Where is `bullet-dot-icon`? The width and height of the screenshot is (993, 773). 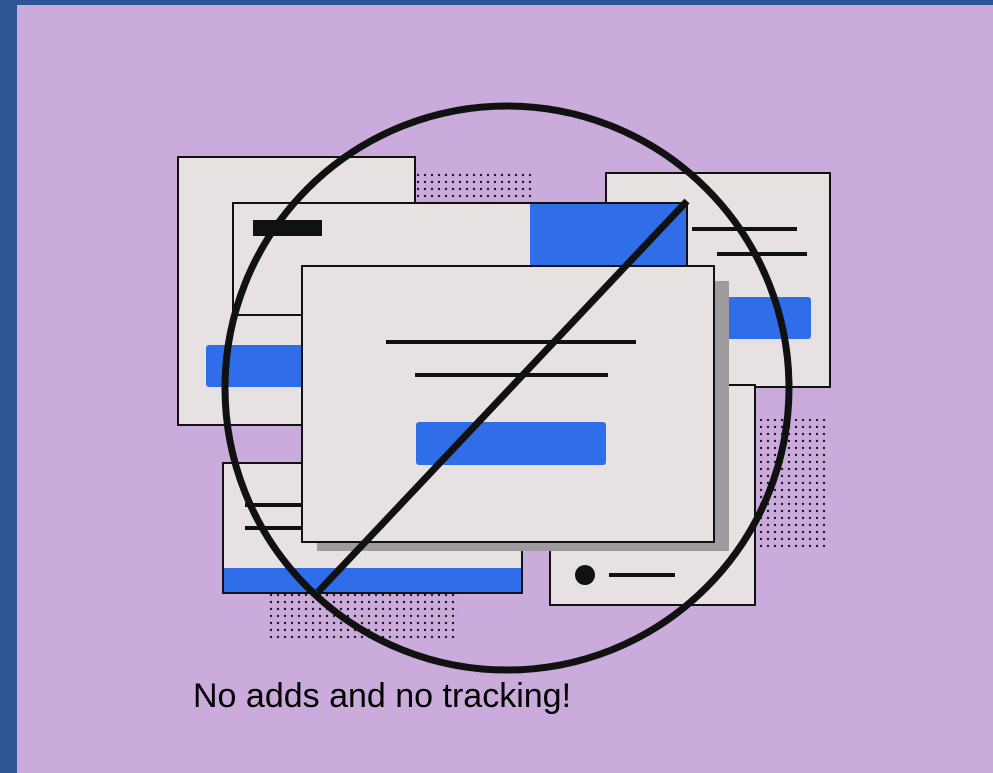 bullet-dot-icon is located at coordinates (585, 575).